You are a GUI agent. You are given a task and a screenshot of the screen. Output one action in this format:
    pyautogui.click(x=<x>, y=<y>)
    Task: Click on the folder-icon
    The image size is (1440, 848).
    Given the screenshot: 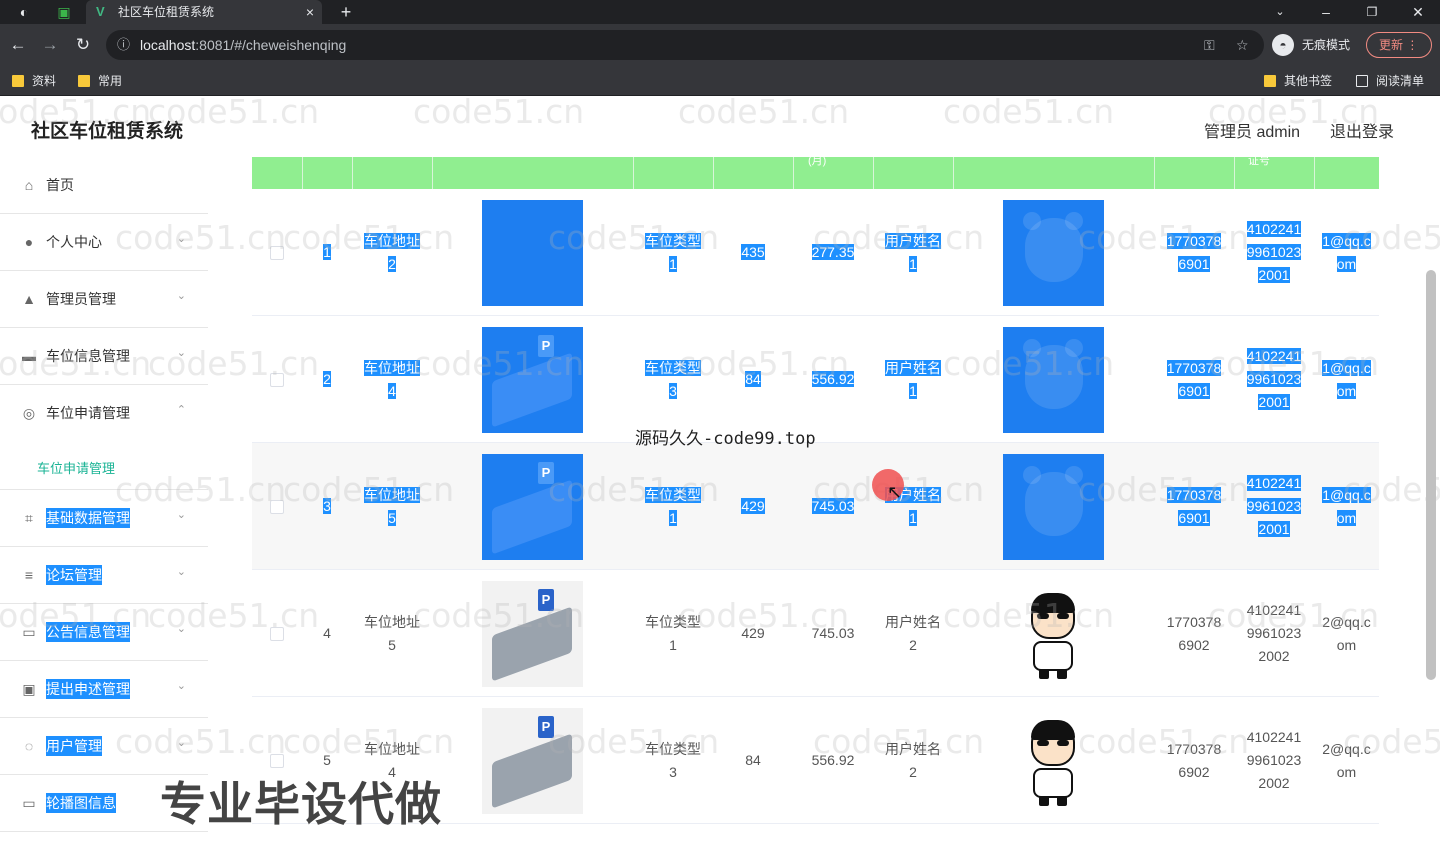 What is the action you would take?
    pyautogui.click(x=18, y=81)
    